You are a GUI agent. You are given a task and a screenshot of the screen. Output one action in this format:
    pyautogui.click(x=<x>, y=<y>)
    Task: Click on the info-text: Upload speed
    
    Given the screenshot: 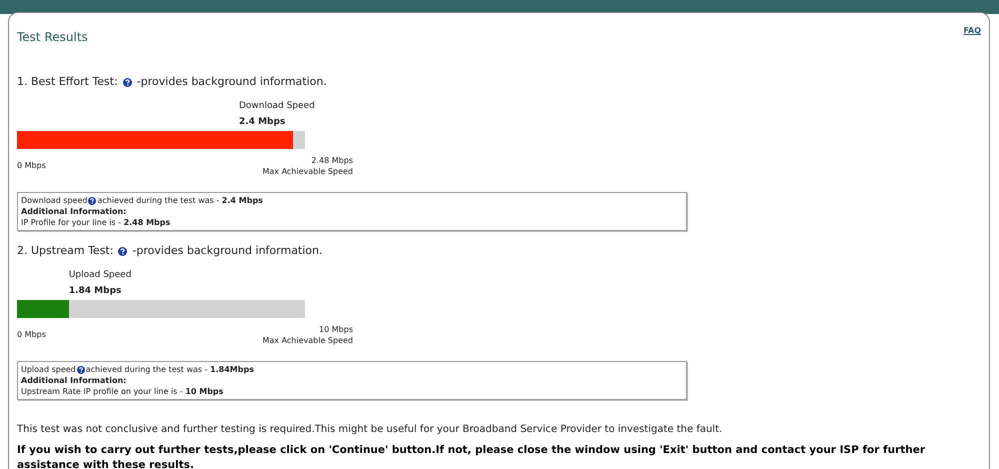 What is the action you would take?
    pyautogui.click(x=48, y=369)
    